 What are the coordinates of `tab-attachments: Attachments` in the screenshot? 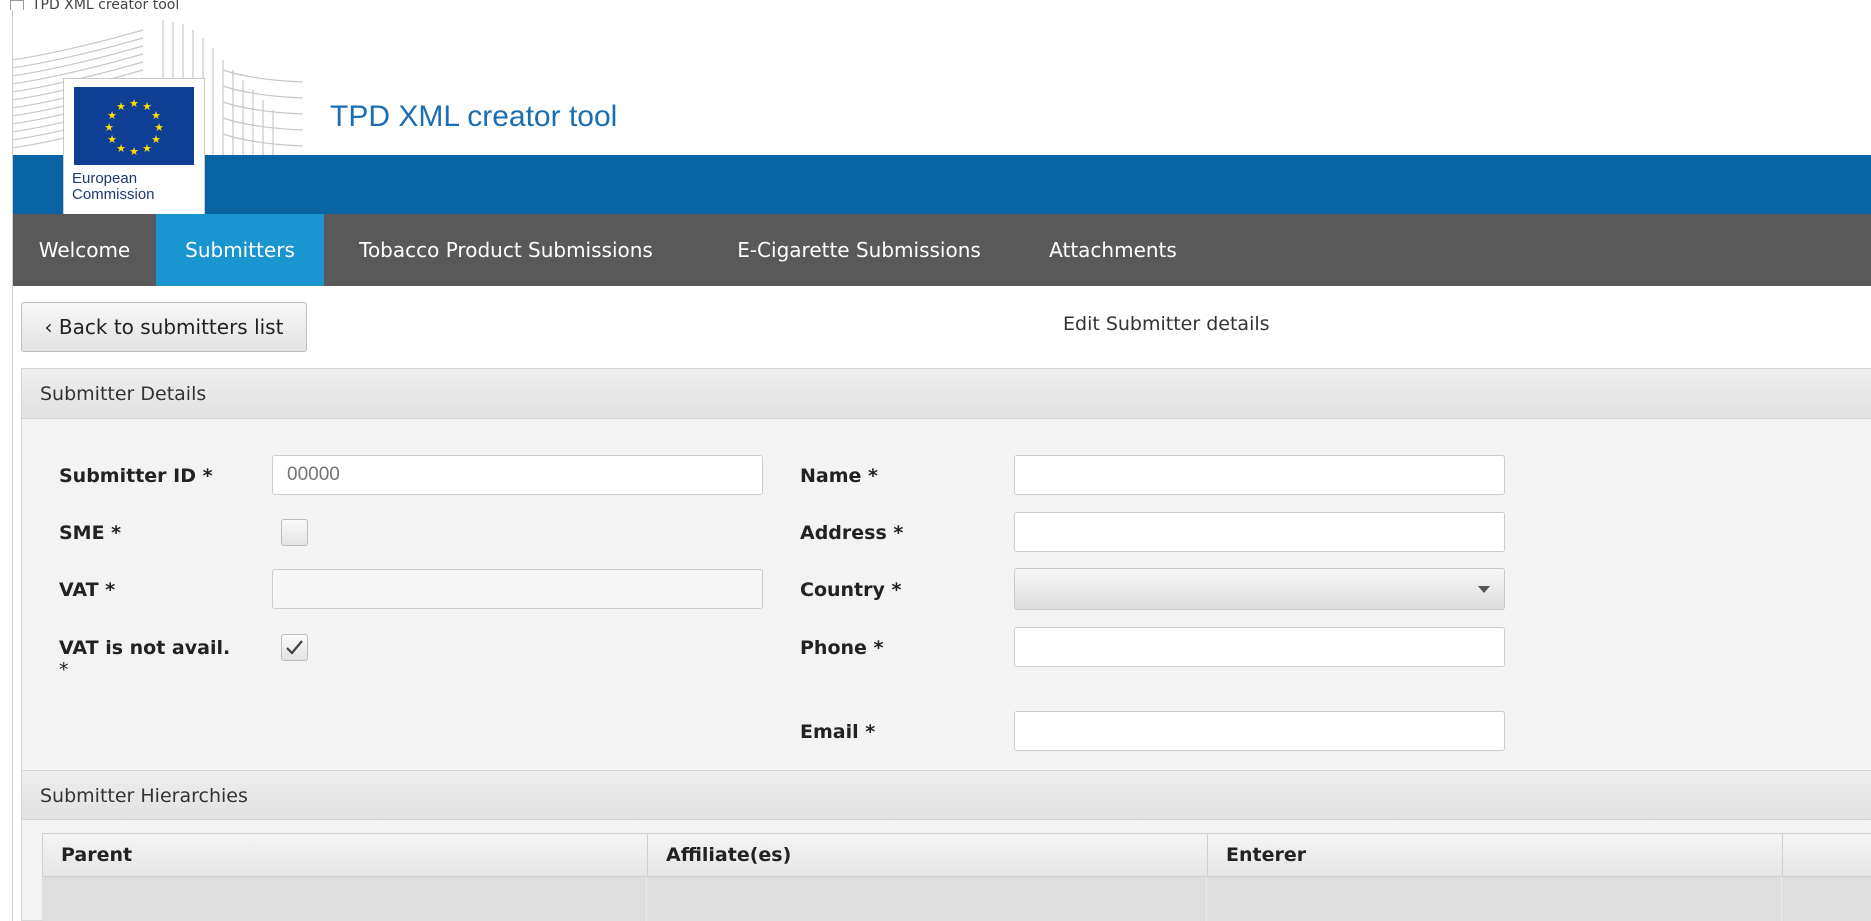 It's located at (1113, 250).